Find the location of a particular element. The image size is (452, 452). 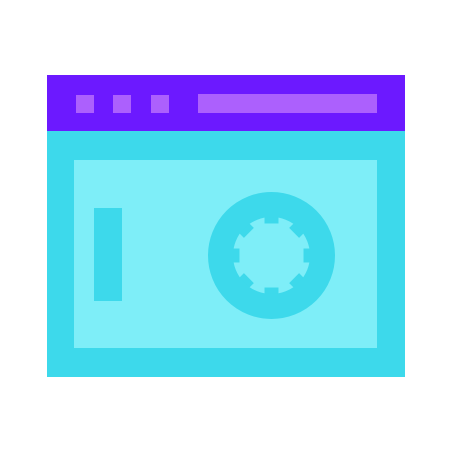

address-bar is located at coordinates (287, 103).